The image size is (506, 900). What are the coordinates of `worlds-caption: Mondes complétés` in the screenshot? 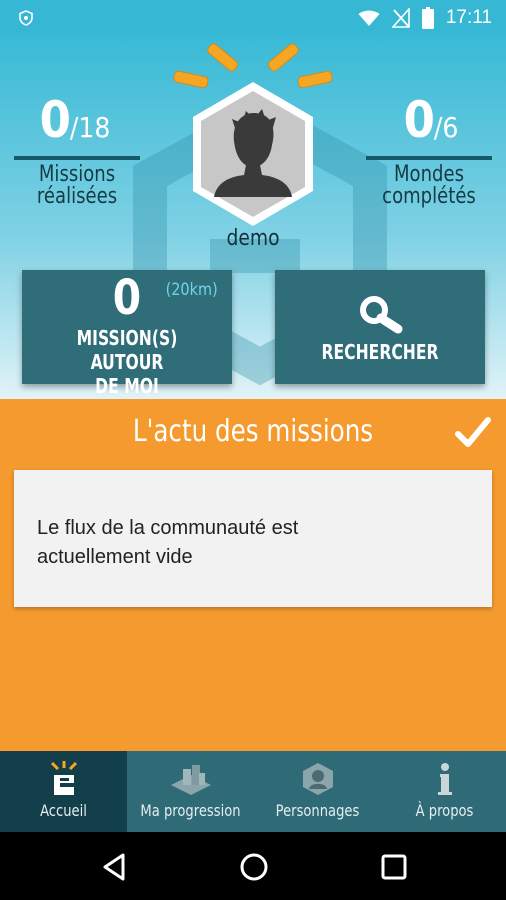 It's located at (429, 186).